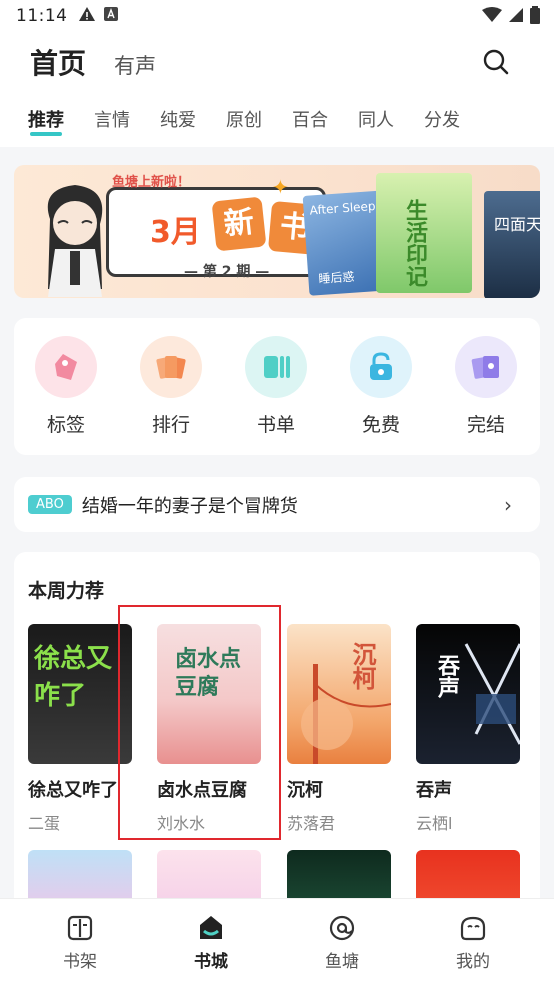 Image resolution: width=554 pixels, height=984 pixels. I want to click on profile-icon, so click(473, 928).